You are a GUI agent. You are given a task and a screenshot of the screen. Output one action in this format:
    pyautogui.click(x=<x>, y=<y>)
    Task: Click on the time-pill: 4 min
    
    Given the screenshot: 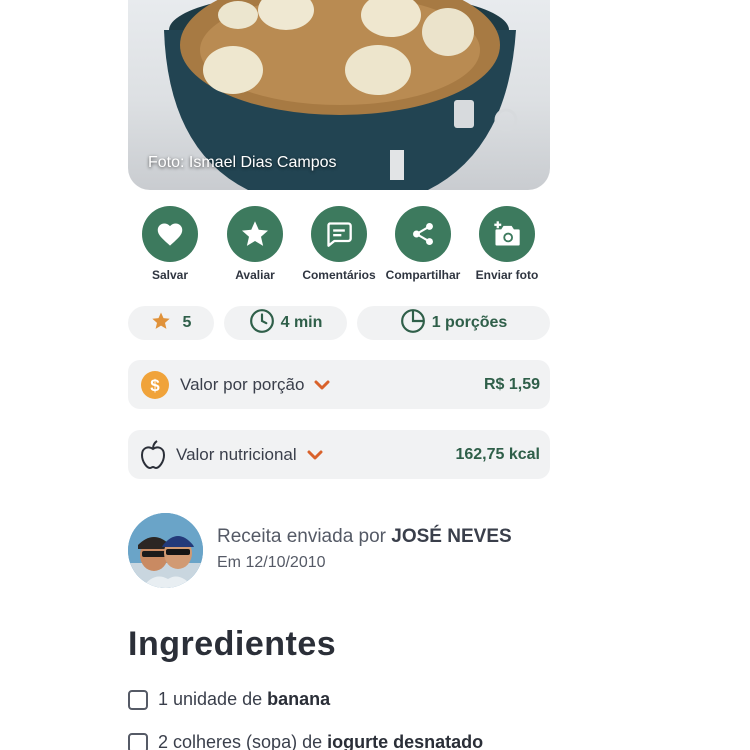 What is the action you would take?
    pyautogui.click(x=285, y=323)
    